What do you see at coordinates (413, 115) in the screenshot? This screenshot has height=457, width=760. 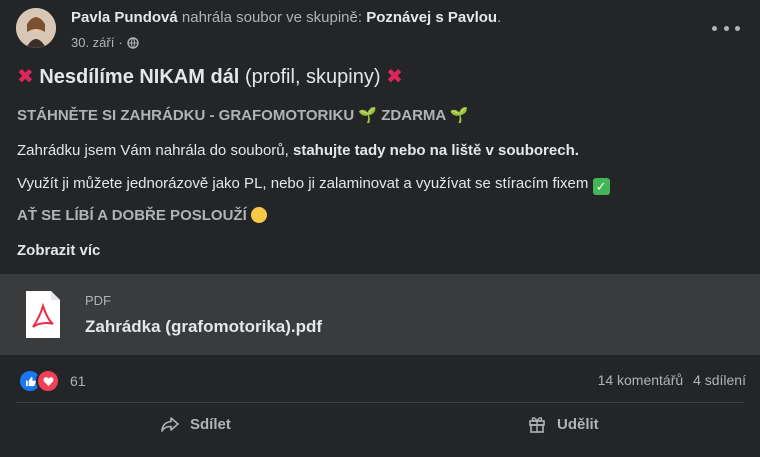 I see `free-text: ZDARMA` at bounding box center [413, 115].